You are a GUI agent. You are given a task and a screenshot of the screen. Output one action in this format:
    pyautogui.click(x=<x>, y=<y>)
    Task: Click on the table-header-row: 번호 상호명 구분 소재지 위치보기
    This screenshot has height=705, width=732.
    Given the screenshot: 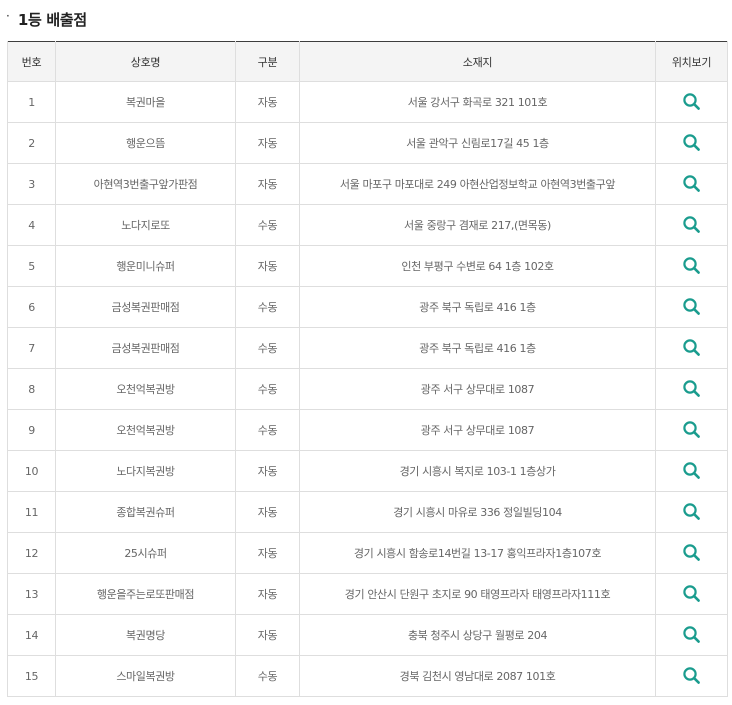 What is the action you would take?
    pyautogui.click(x=367, y=61)
    